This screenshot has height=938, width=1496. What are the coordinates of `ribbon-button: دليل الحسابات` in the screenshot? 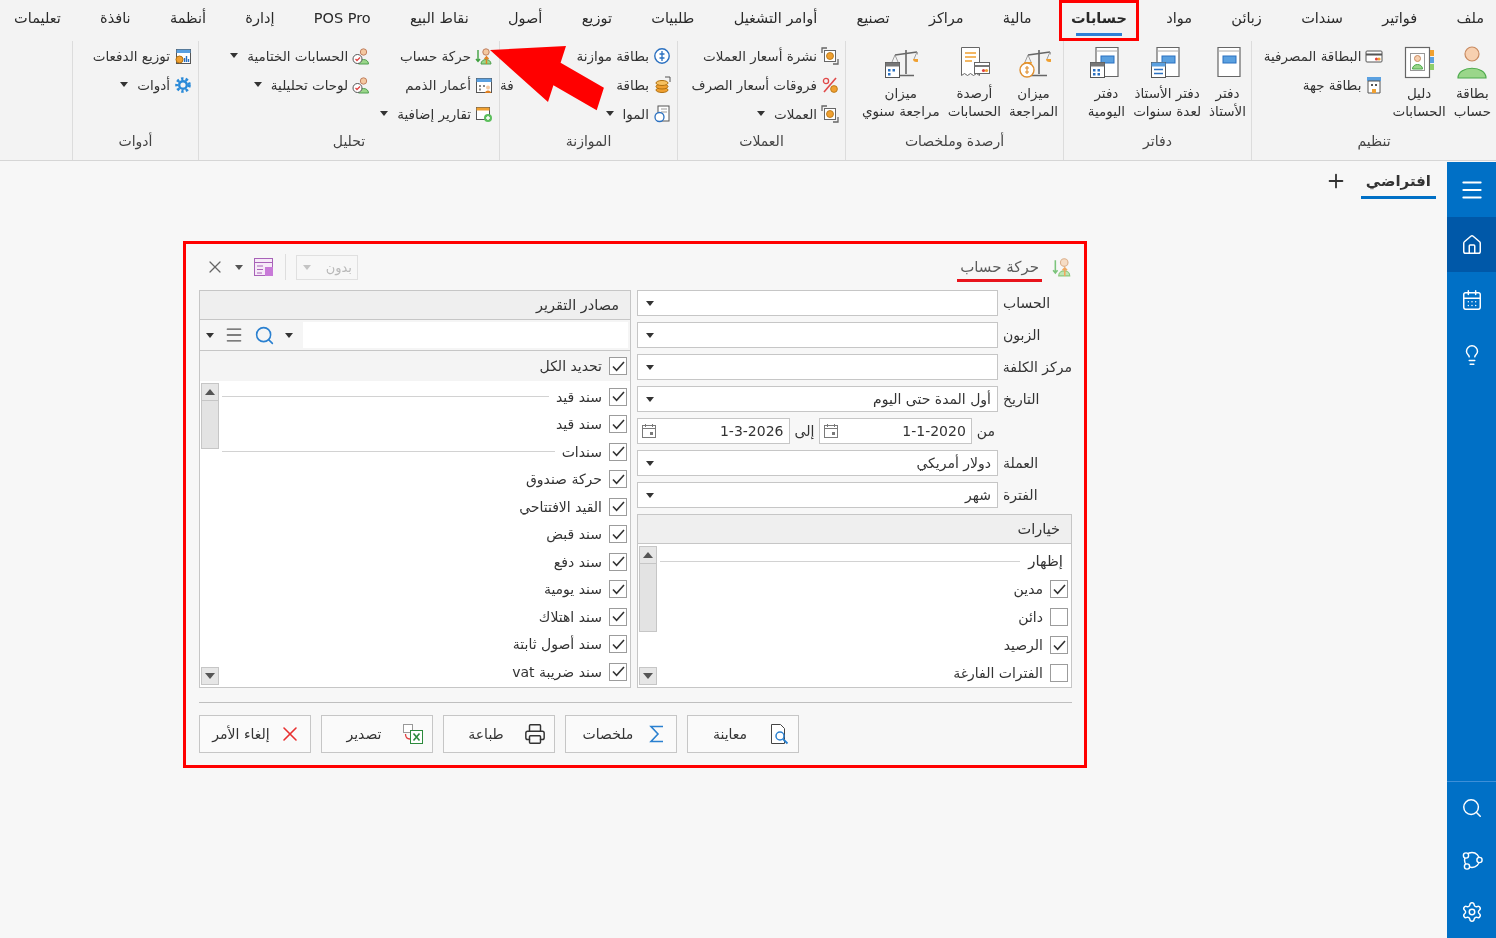 It's located at (1419, 85).